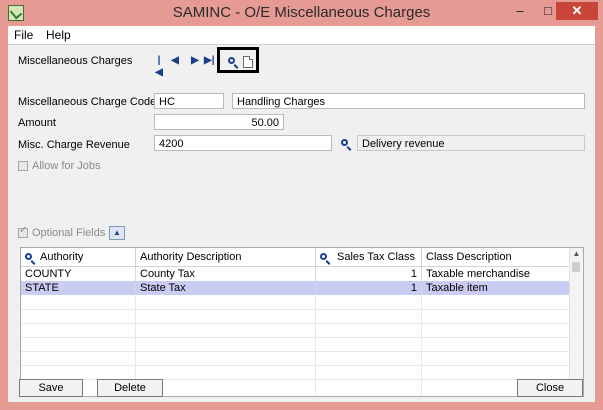  What do you see at coordinates (496, 274) in the screenshot?
I see `cell-class-desc: Taxable merchandise` at bounding box center [496, 274].